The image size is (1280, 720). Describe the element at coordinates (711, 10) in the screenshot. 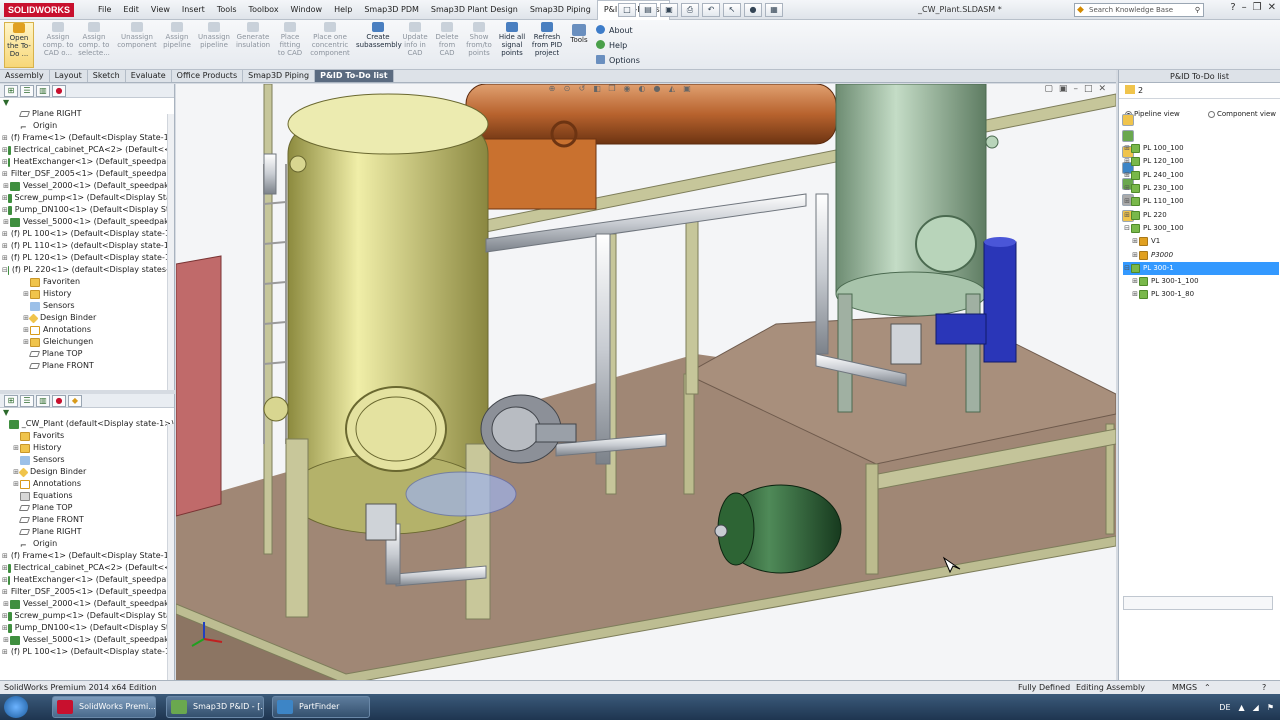

I see `undo-icon: ↶` at that location.